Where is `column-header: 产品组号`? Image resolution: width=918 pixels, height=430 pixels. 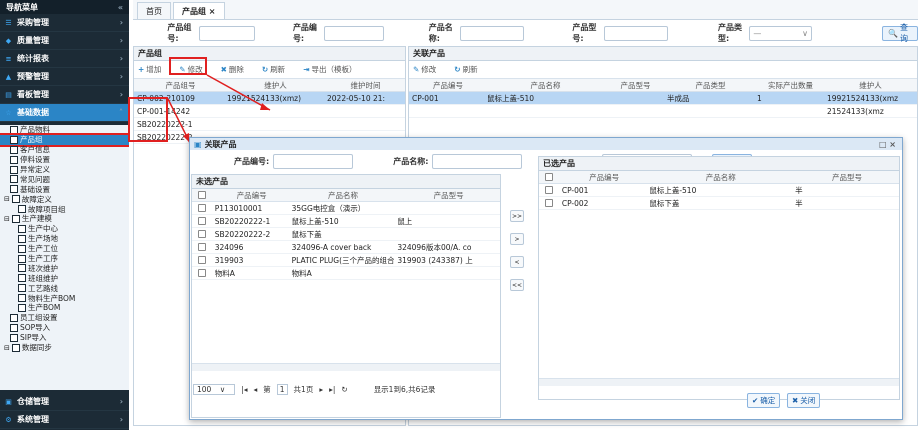
column-header: 产品组号 is located at coordinates (179, 85).